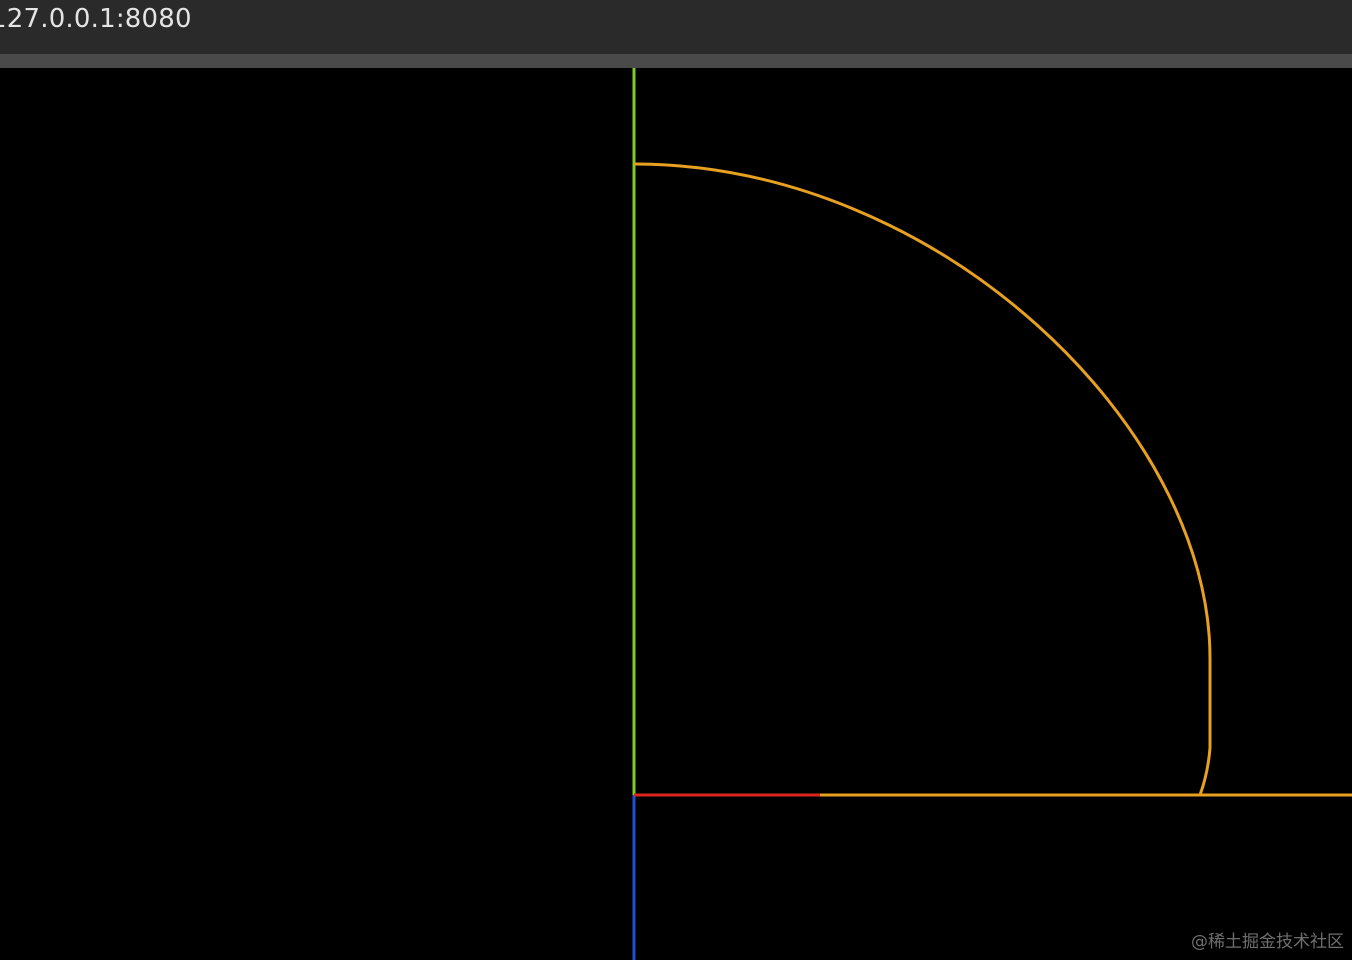 The width and height of the screenshot is (1352, 960). I want to click on browser-address-bar: 127.0.0.1:8080, so click(676, 27).